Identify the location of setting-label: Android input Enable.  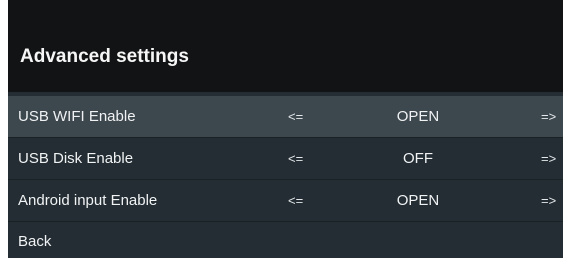
(88, 200).